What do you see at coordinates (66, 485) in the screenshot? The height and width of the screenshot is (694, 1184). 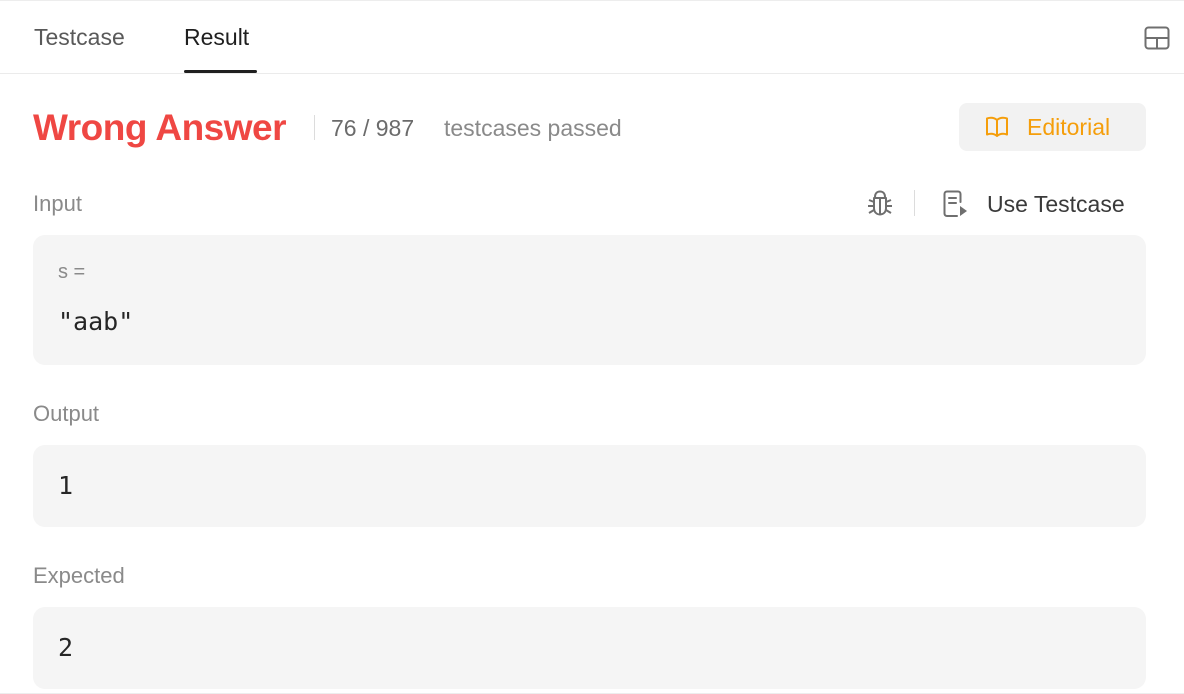 I see `output-value: 1` at bounding box center [66, 485].